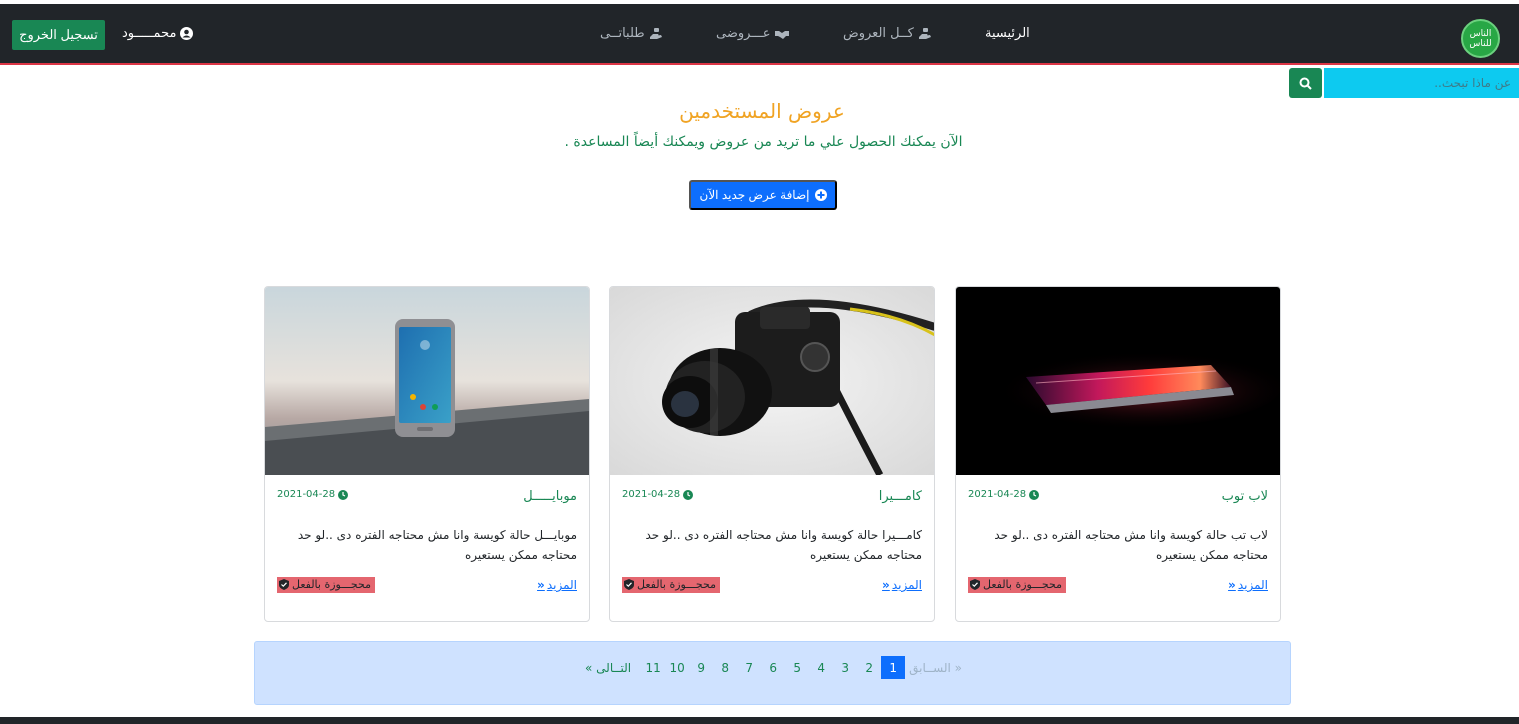 The image size is (1519, 724). I want to click on pagination-page: 1, so click(893, 667).